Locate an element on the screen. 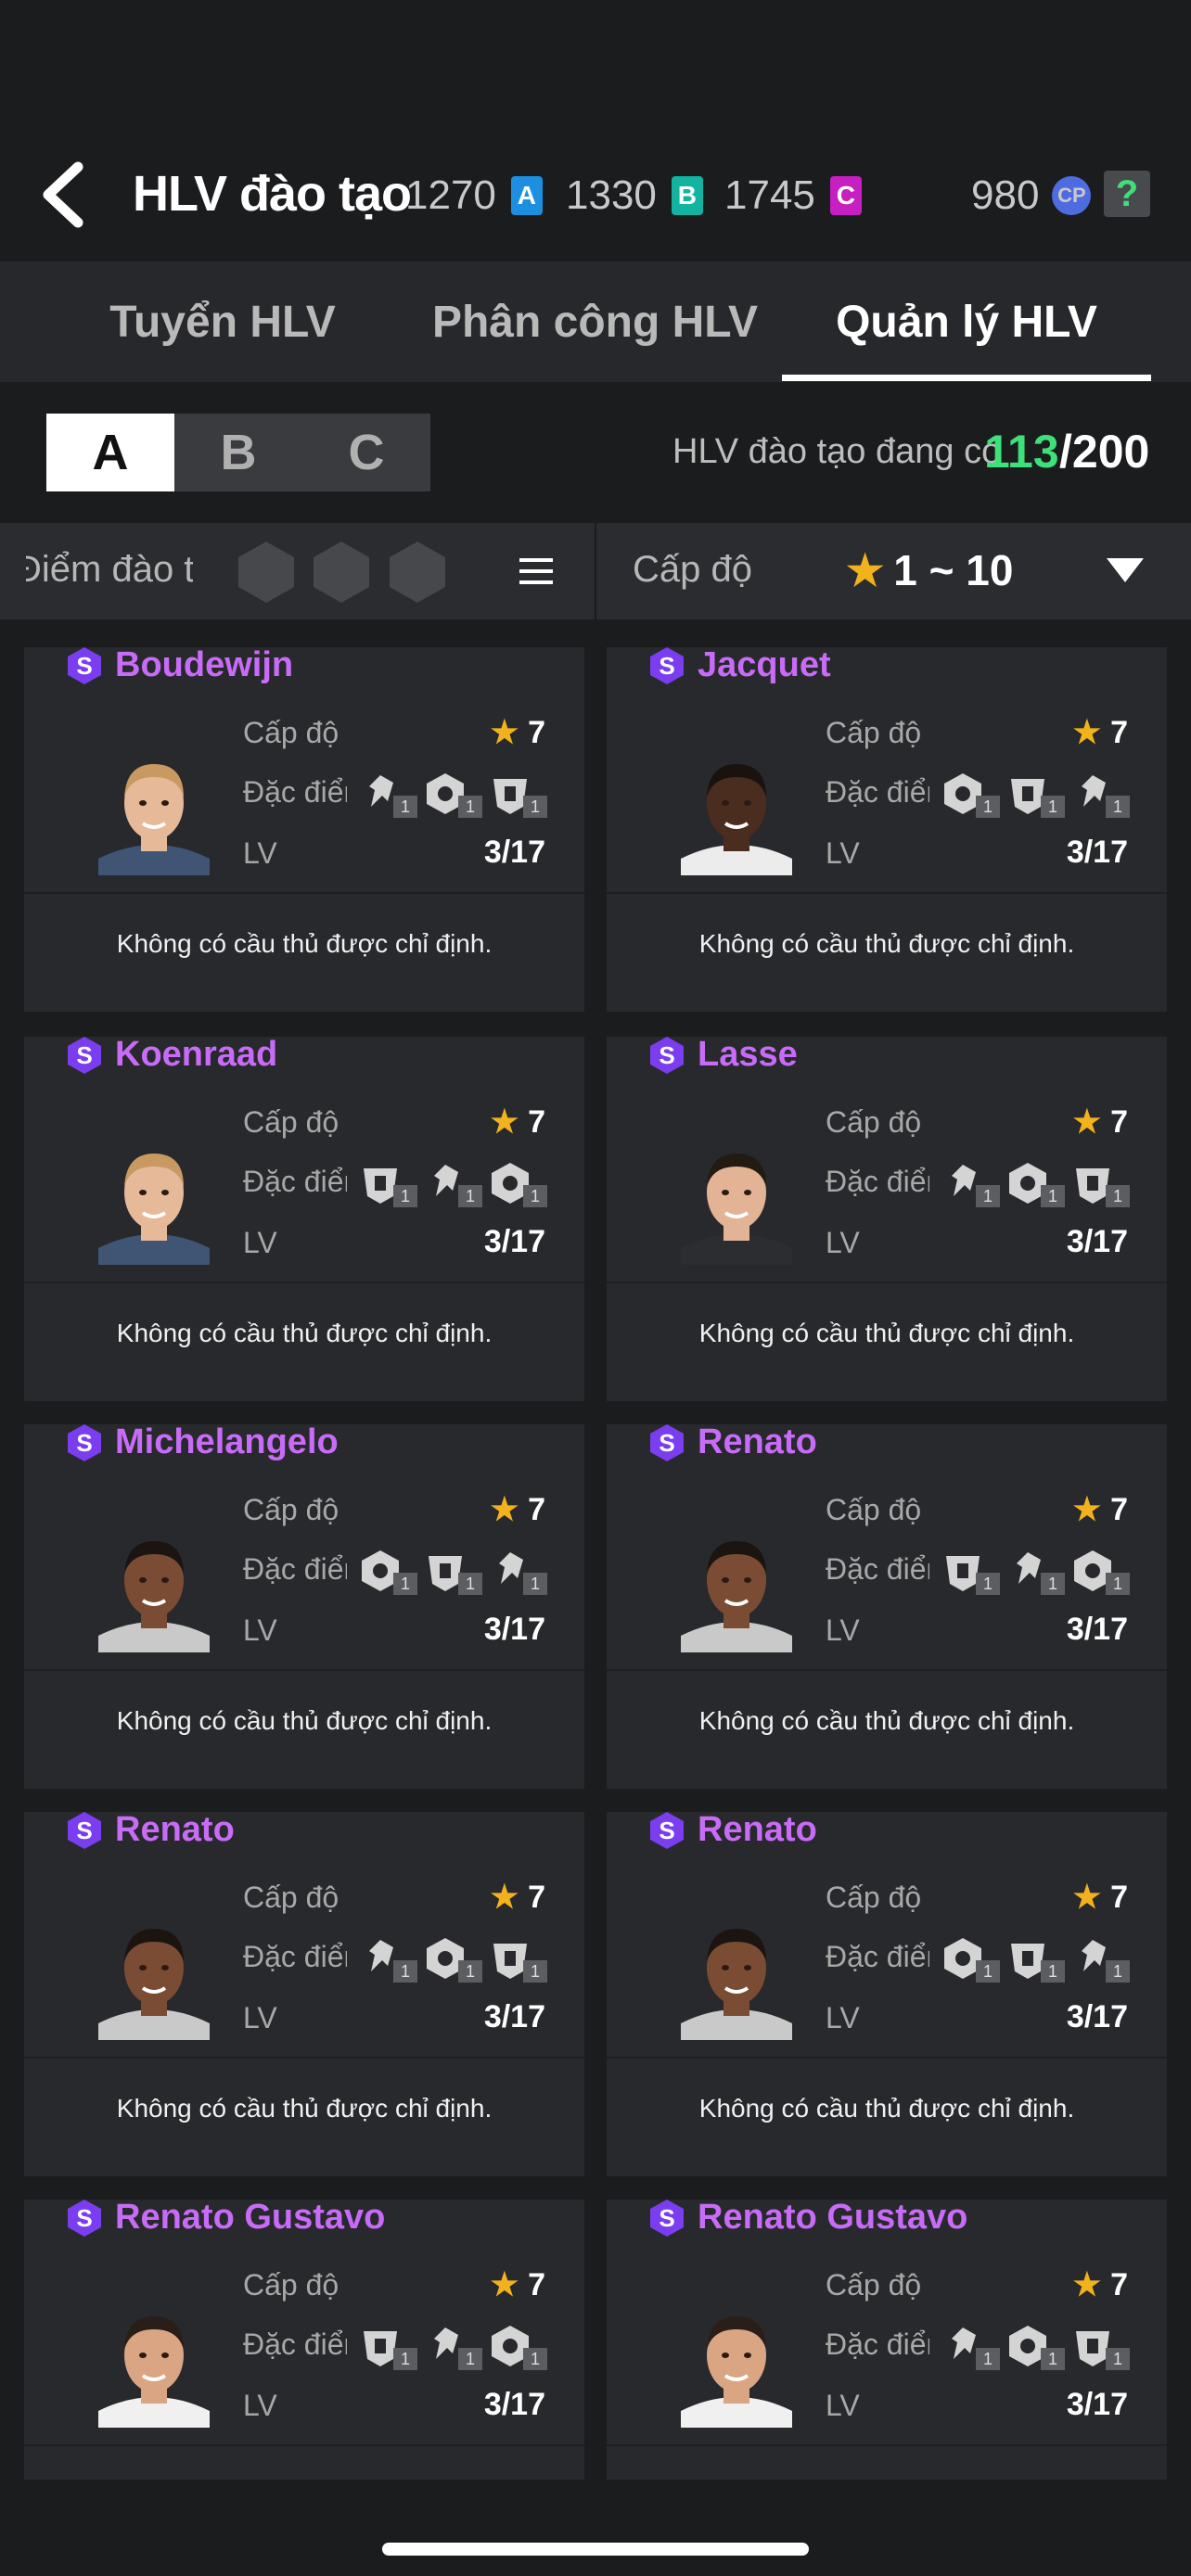 This screenshot has width=1191, height=2576. grade-a-button: A is located at coordinates (110, 452).